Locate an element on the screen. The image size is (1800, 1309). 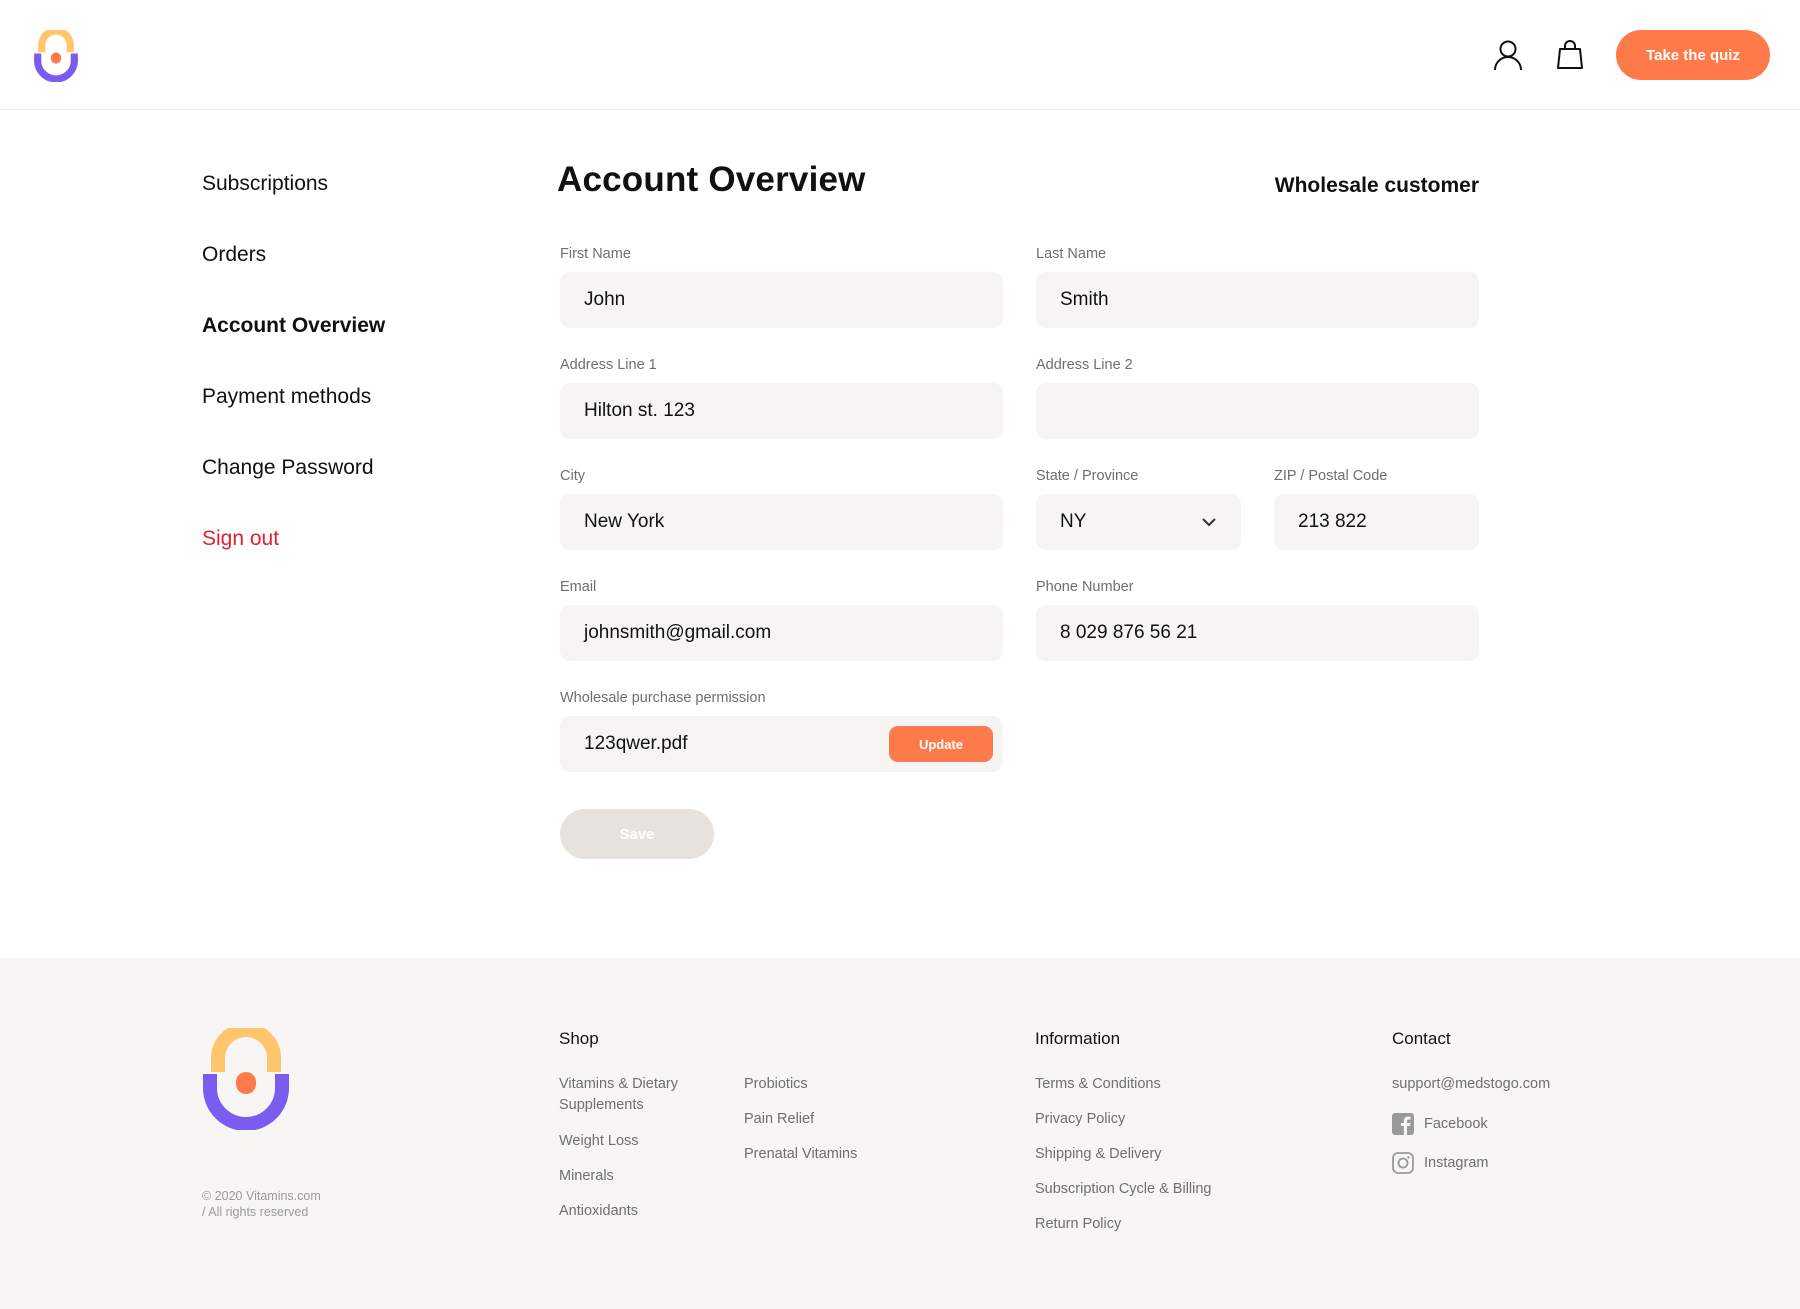
copyright-line-2: / All rights reserved is located at coordinates (255, 1212).